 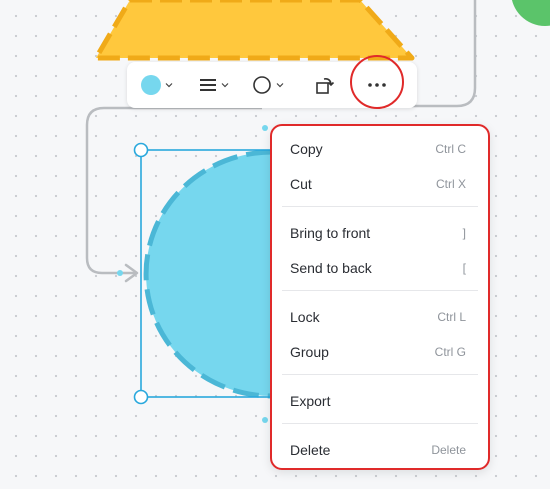 What do you see at coordinates (450, 352) in the screenshot?
I see `menu-item-shortcut: Ctrl G` at bounding box center [450, 352].